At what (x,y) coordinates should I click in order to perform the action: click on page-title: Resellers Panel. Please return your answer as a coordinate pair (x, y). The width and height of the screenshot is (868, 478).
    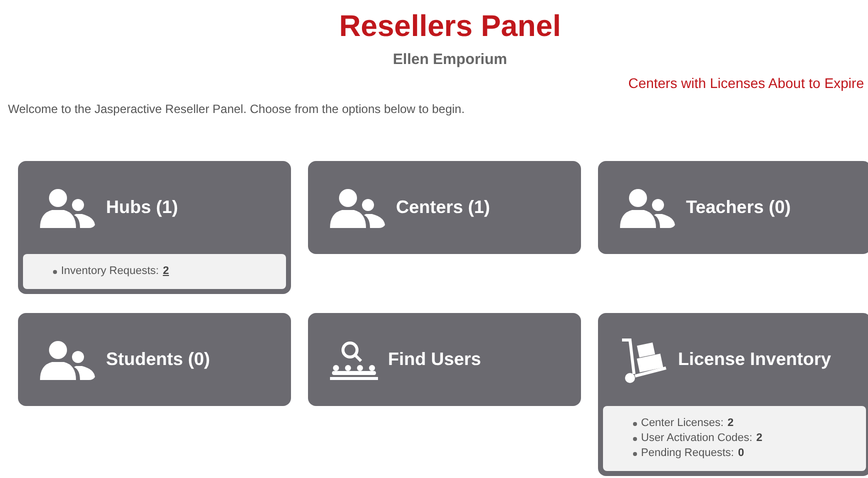
    Looking at the image, I should click on (449, 27).